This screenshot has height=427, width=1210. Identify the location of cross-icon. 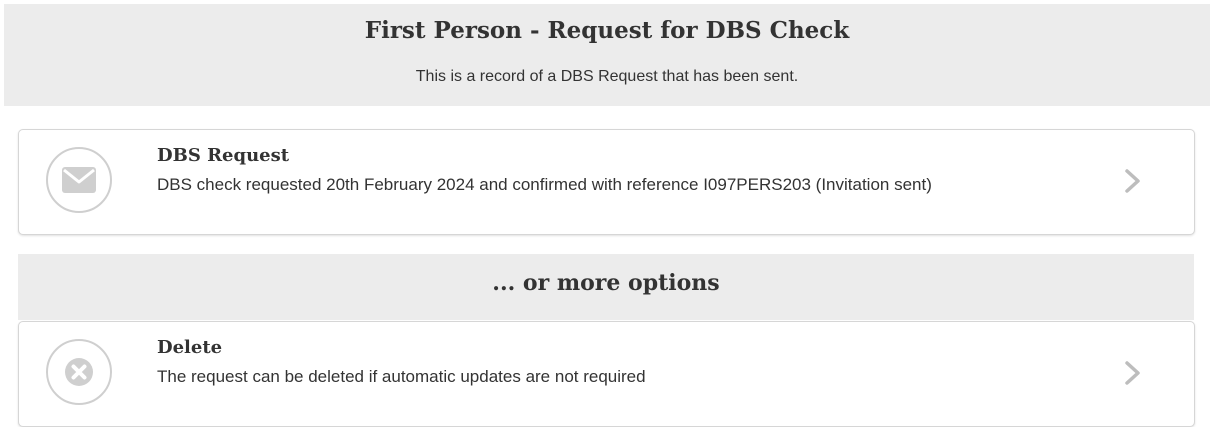
(79, 372).